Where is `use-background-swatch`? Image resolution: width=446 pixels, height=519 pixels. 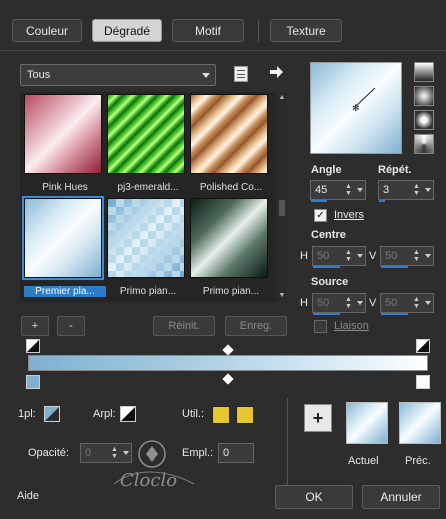 use-background-swatch is located at coordinates (245, 415).